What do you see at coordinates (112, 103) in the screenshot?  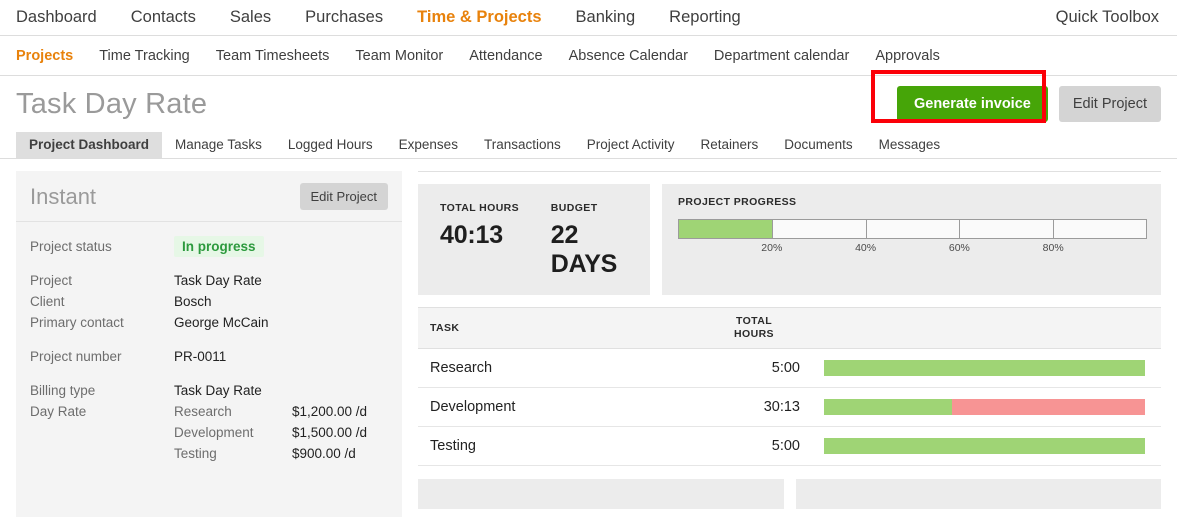 I see `page-title: Task Day Rate` at bounding box center [112, 103].